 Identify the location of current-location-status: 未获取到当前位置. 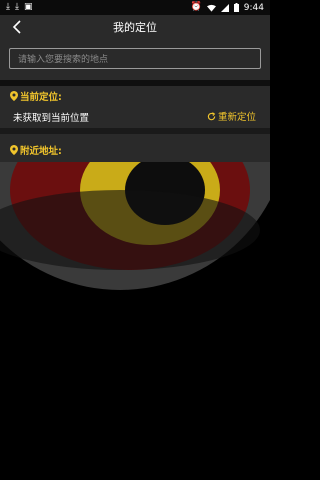
(51, 118).